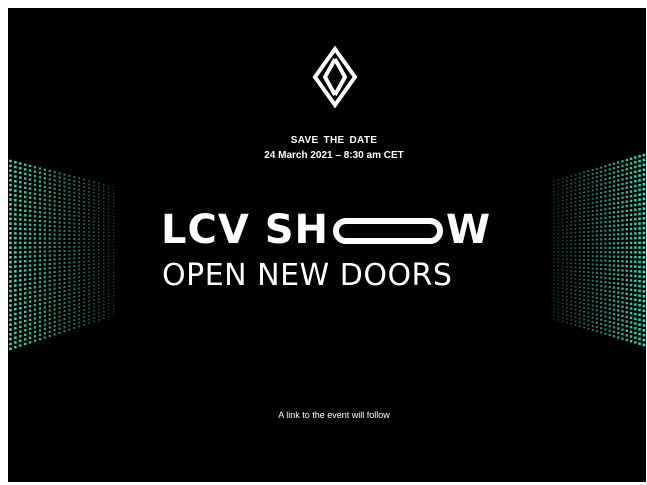 The width and height of the screenshot is (647, 485). I want to click on headline-text-end: W, so click(469, 230).